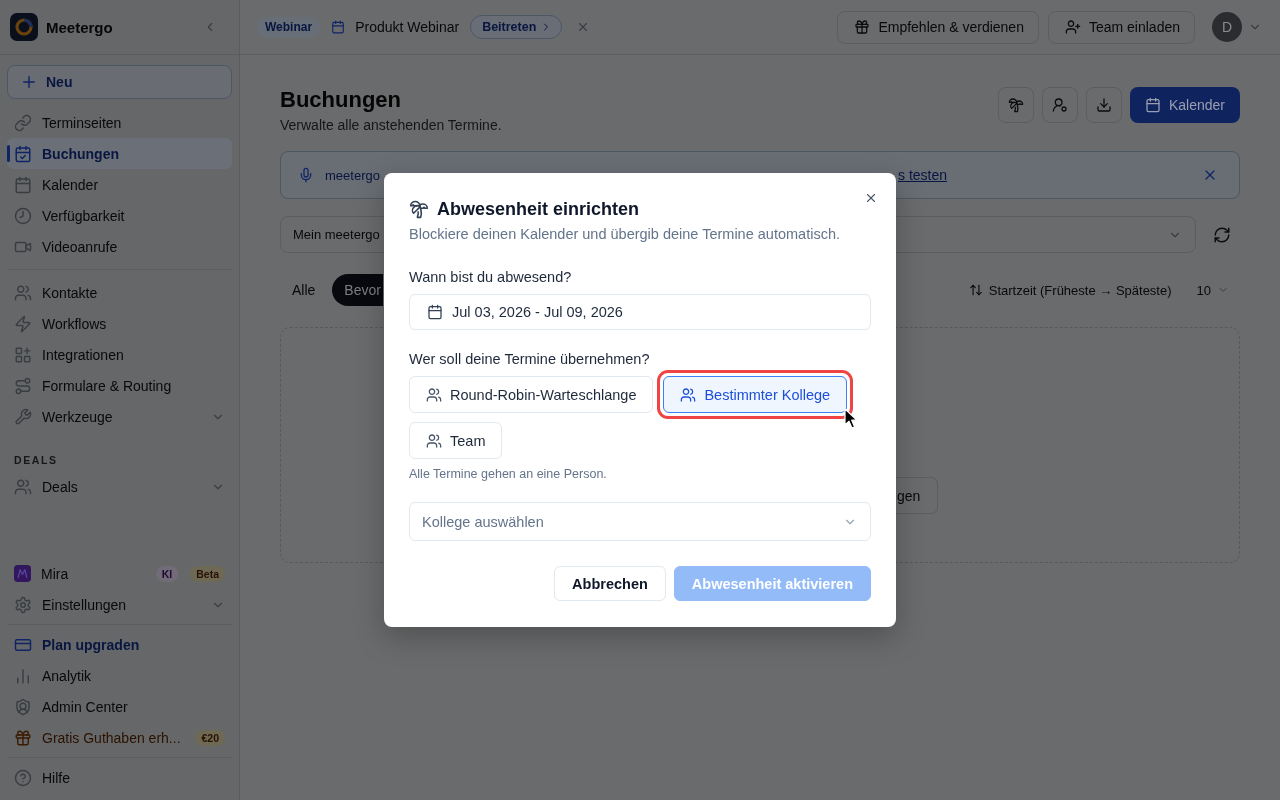 Image resolution: width=1280 pixels, height=800 pixels. I want to click on sidebar-item: Mira KI Beta, so click(119, 573).